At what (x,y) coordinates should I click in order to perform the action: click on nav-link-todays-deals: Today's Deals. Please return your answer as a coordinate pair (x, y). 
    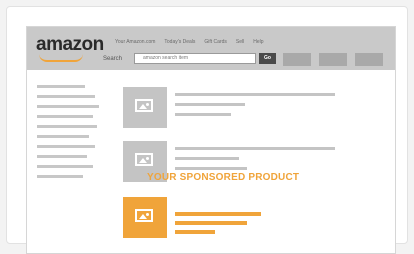
    Looking at the image, I should click on (179, 42).